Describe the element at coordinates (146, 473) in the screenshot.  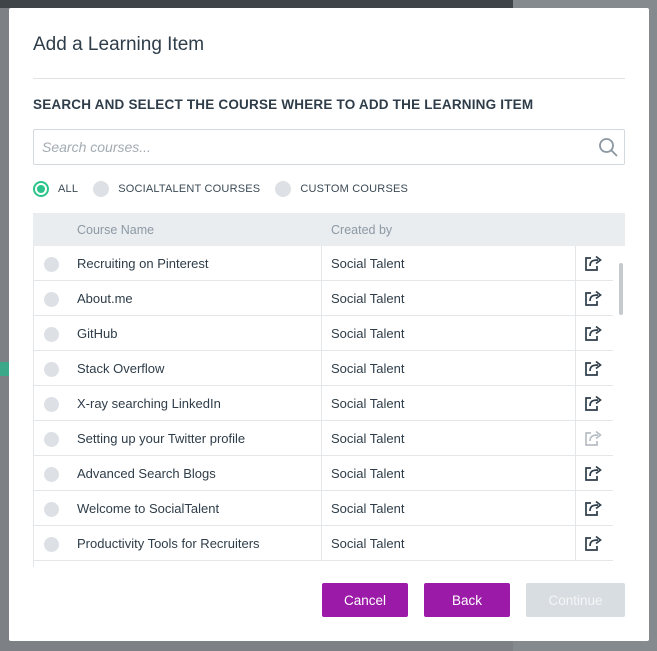
I see `course-name-cell: Advanced Search Blogs` at that location.